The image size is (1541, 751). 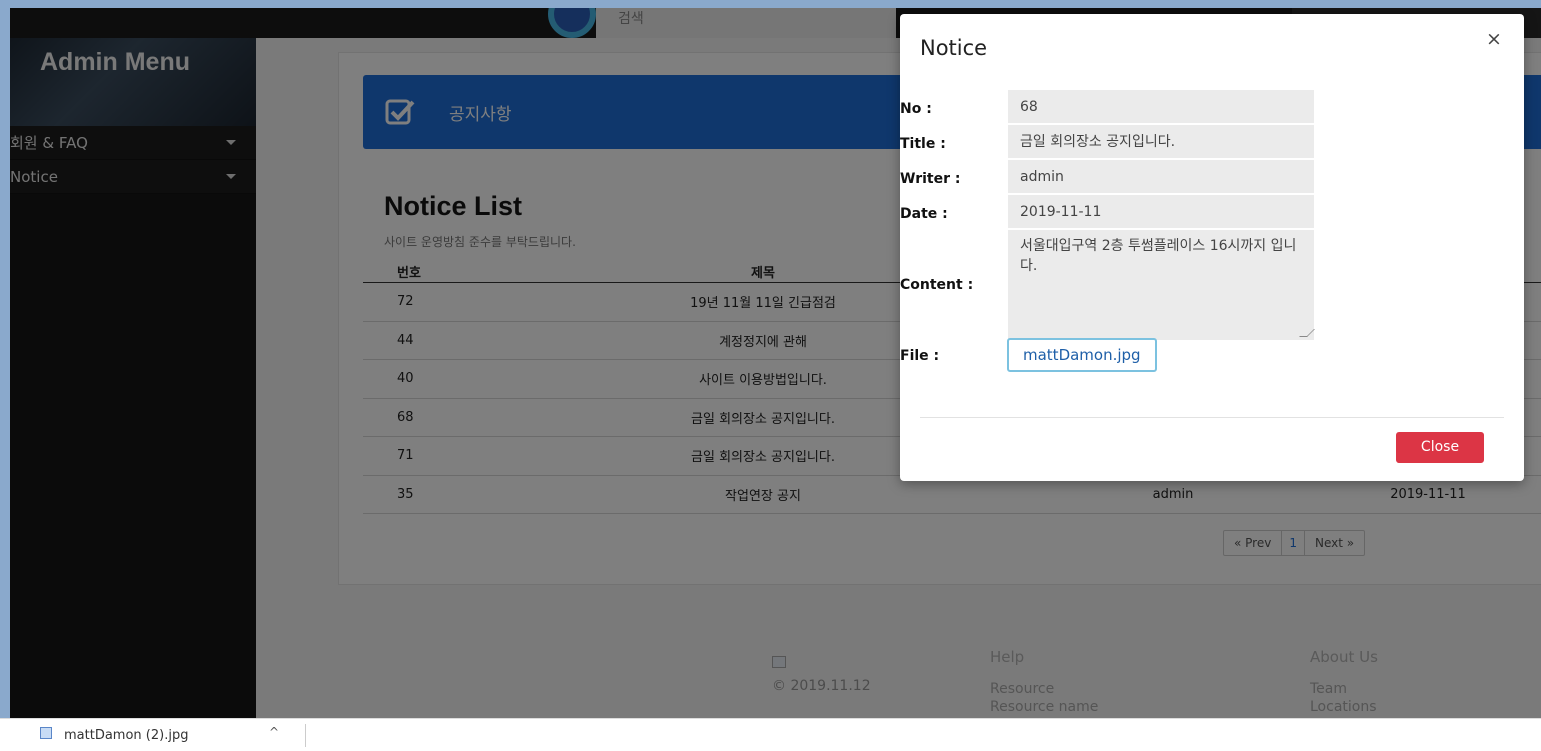 What do you see at coordinates (1161, 176) in the screenshot?
I see `writer-field: admin` at bounding box center [1161, 176].